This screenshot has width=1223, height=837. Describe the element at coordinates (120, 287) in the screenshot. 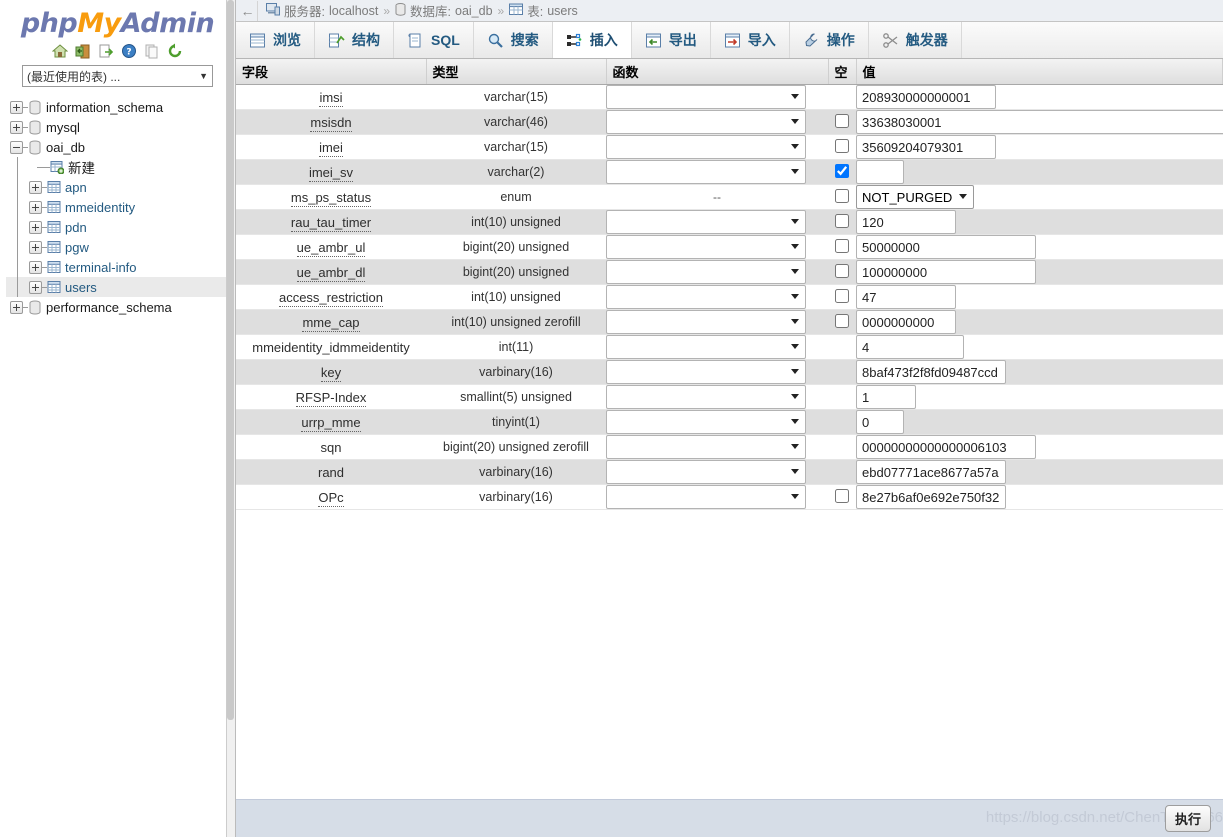

I see `tree-item-users: users` at that location.